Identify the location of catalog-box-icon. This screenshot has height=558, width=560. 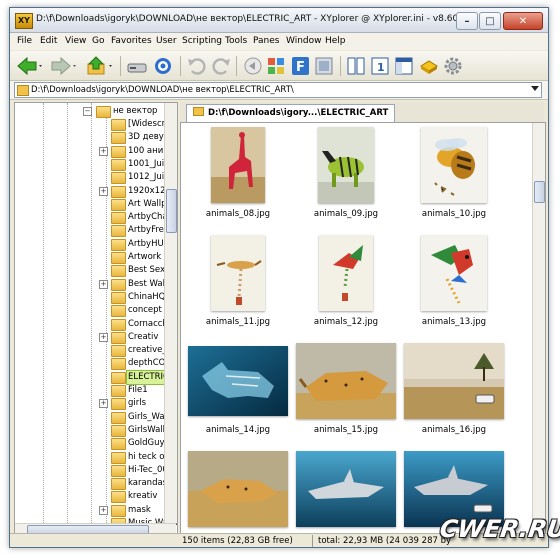
(429, 66).